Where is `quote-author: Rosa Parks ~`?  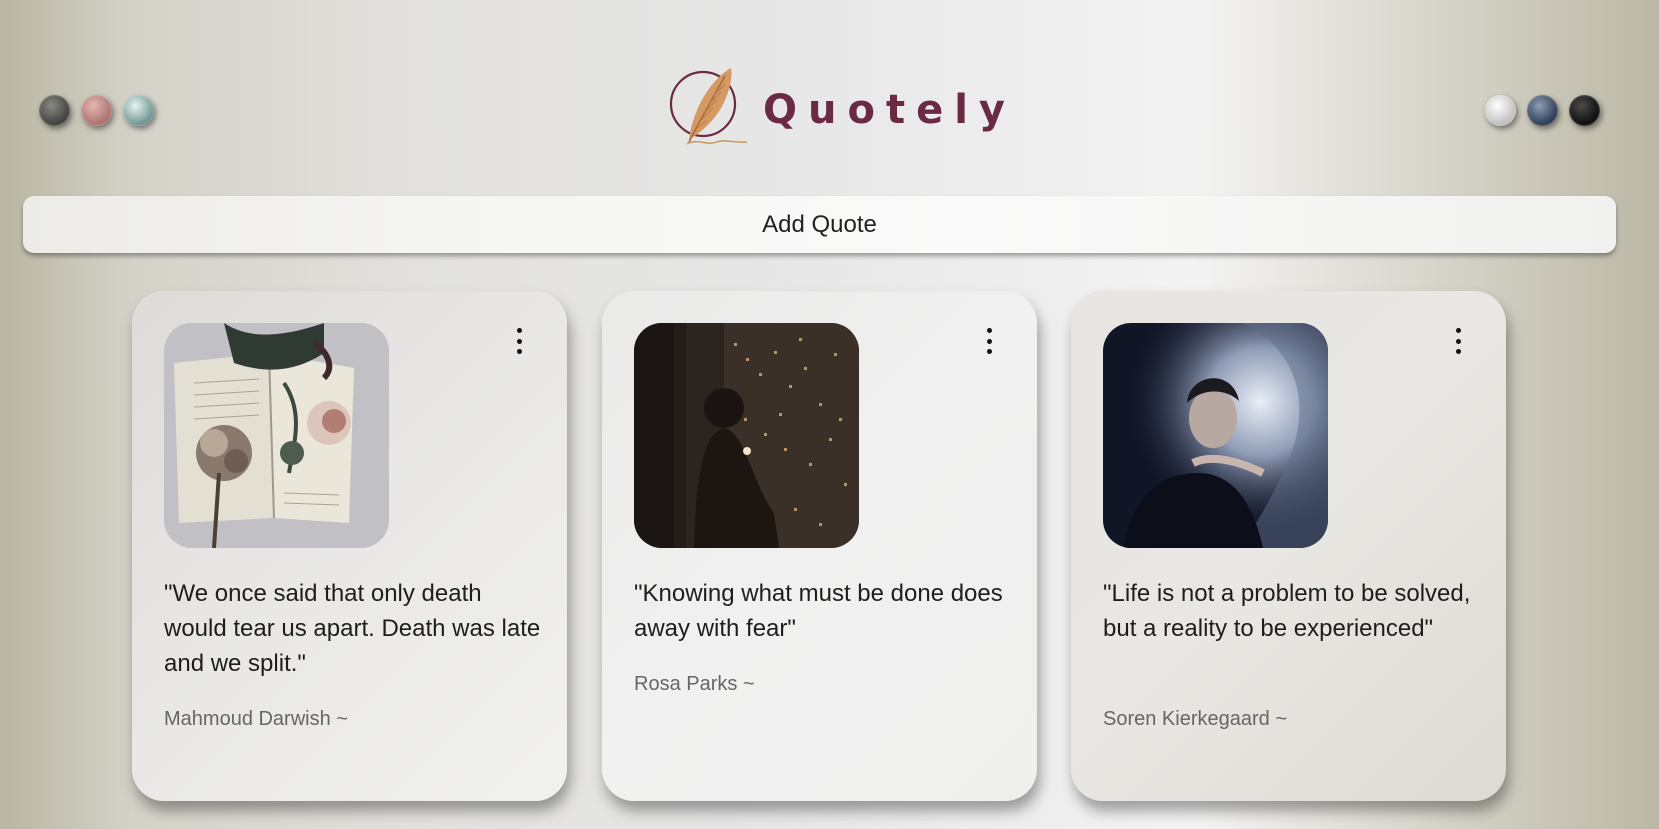 quote-author: Rosa Parks ~ is located at coordinates (694, 684).